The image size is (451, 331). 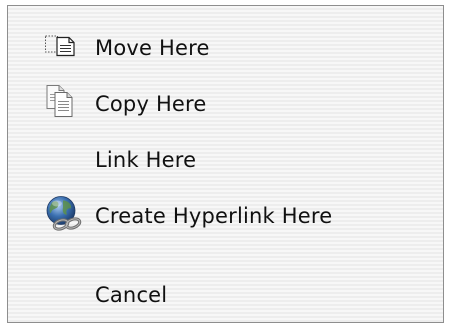 I want to click on menu-item-move-here: Move Here, so click(x=225, y=48).